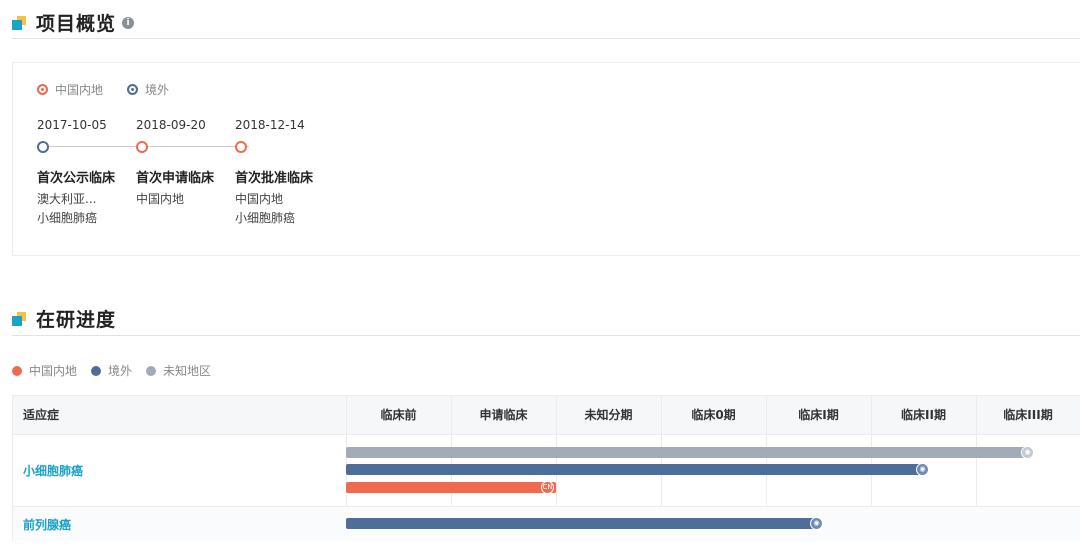 The width and height of the screenshot is (1080, 553). Describe the element at coordinates (17, 370) in the screenshot. I see `red-dot-icon` at that location.